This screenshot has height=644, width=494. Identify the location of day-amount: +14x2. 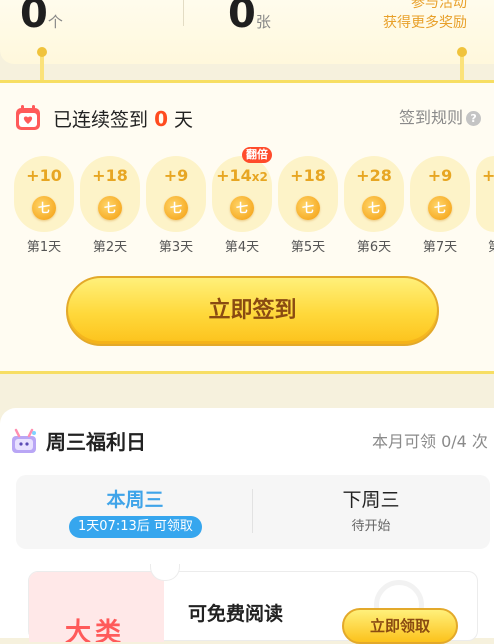
(242, 175).